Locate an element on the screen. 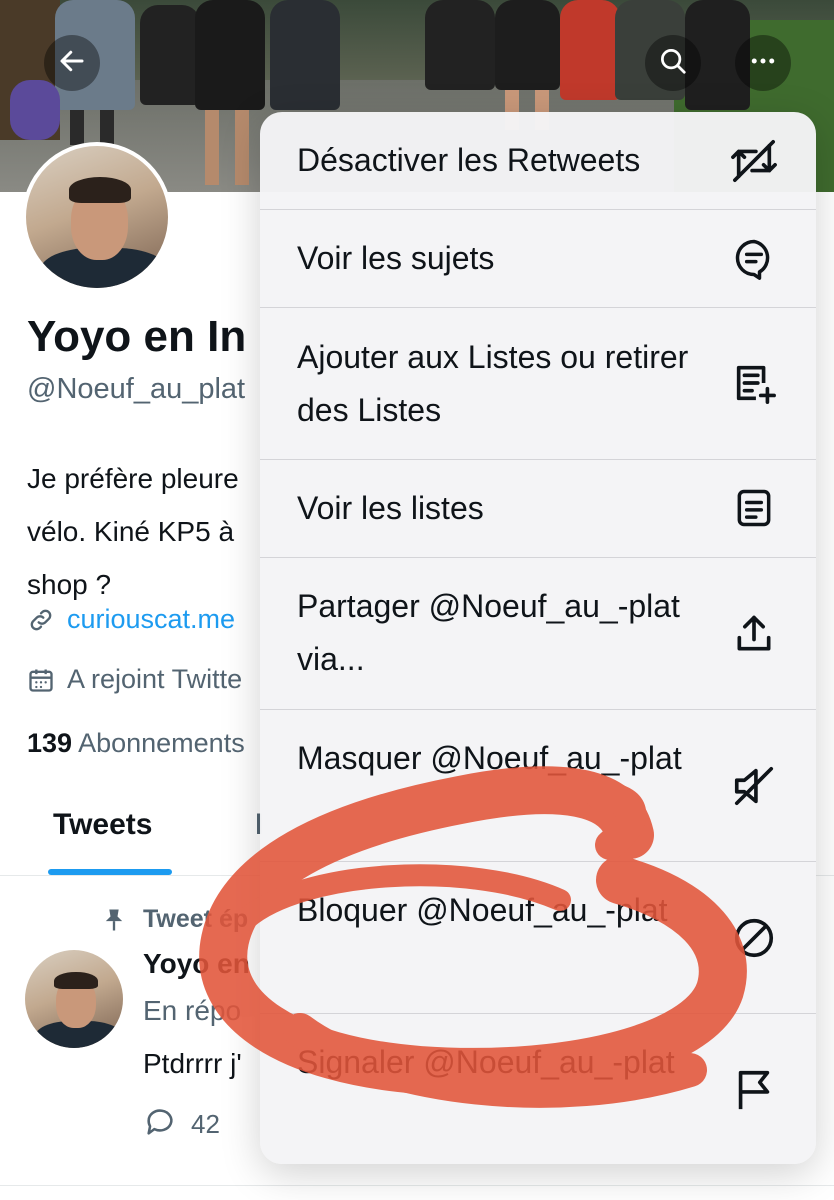  tweet-text: Ptdrrrr j' is located at coordinates (192, 1063).